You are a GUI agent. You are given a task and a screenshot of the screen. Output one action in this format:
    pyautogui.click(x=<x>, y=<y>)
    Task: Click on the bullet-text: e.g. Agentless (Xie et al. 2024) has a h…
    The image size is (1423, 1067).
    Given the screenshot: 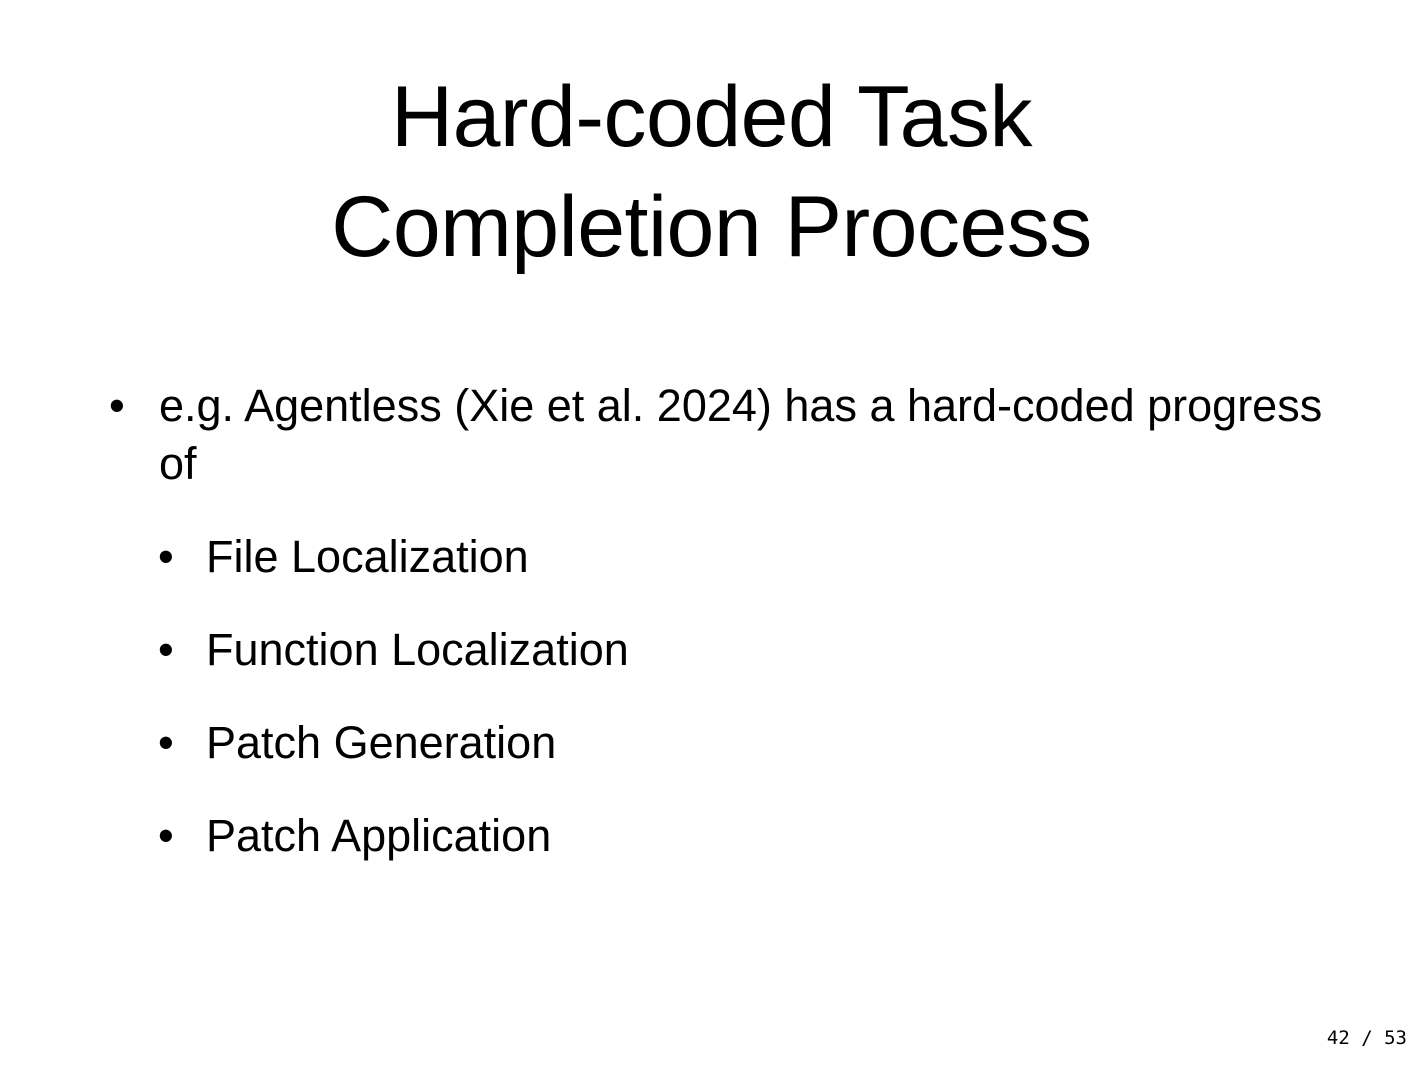 What is the action you would take?
    pyautogui.click(x=741, y=434)
    